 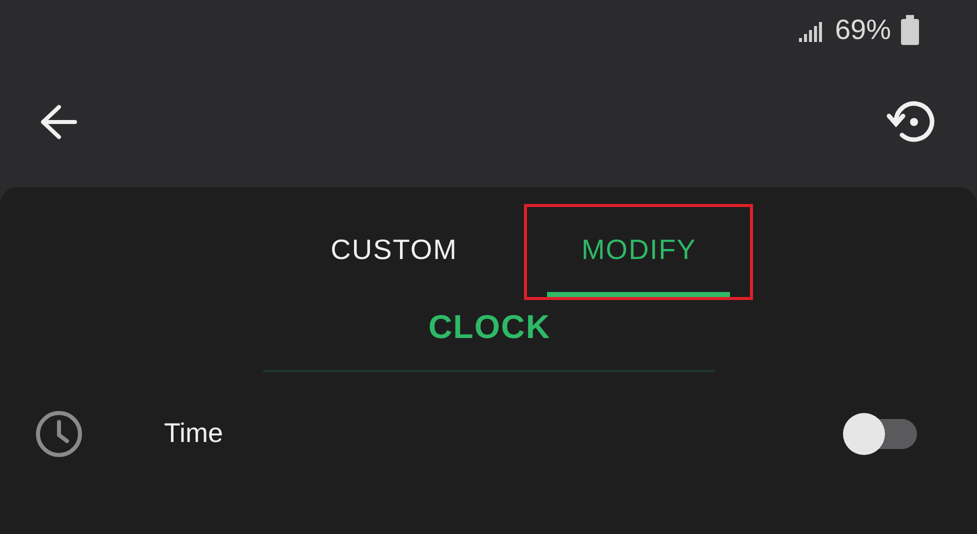 What do you see at coordinates (862, 30) in the screenshot?
I see `battery-percentage: 69%` at bounding box center [862, 30].